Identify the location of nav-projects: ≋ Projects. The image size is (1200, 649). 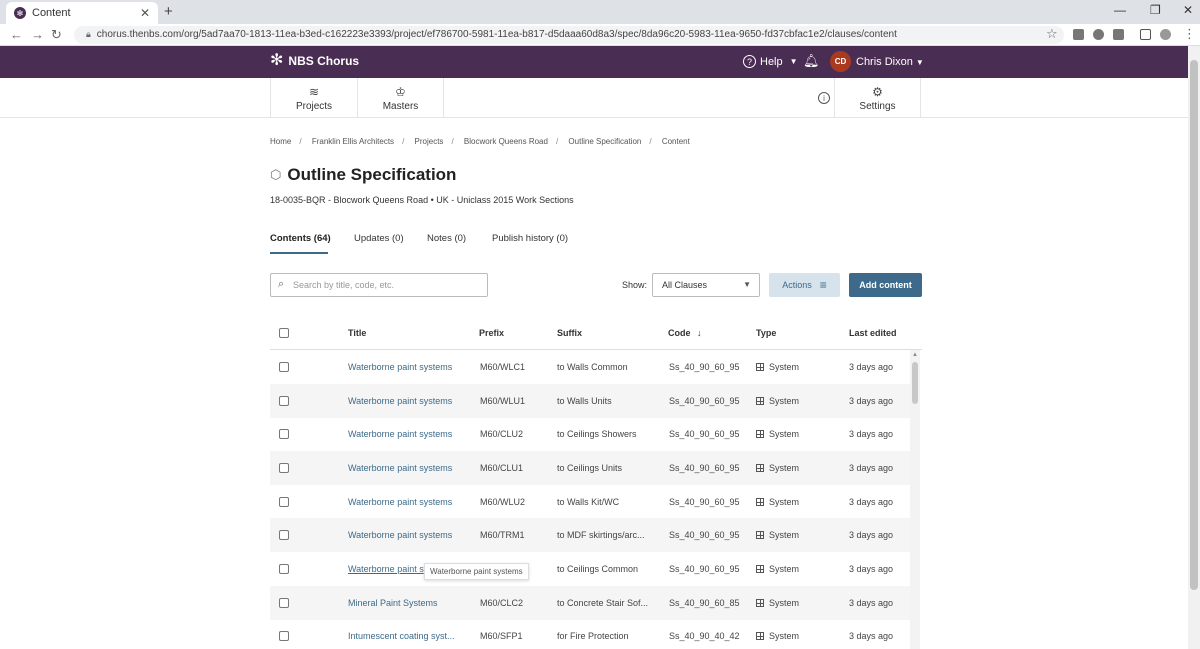
(313, 98).